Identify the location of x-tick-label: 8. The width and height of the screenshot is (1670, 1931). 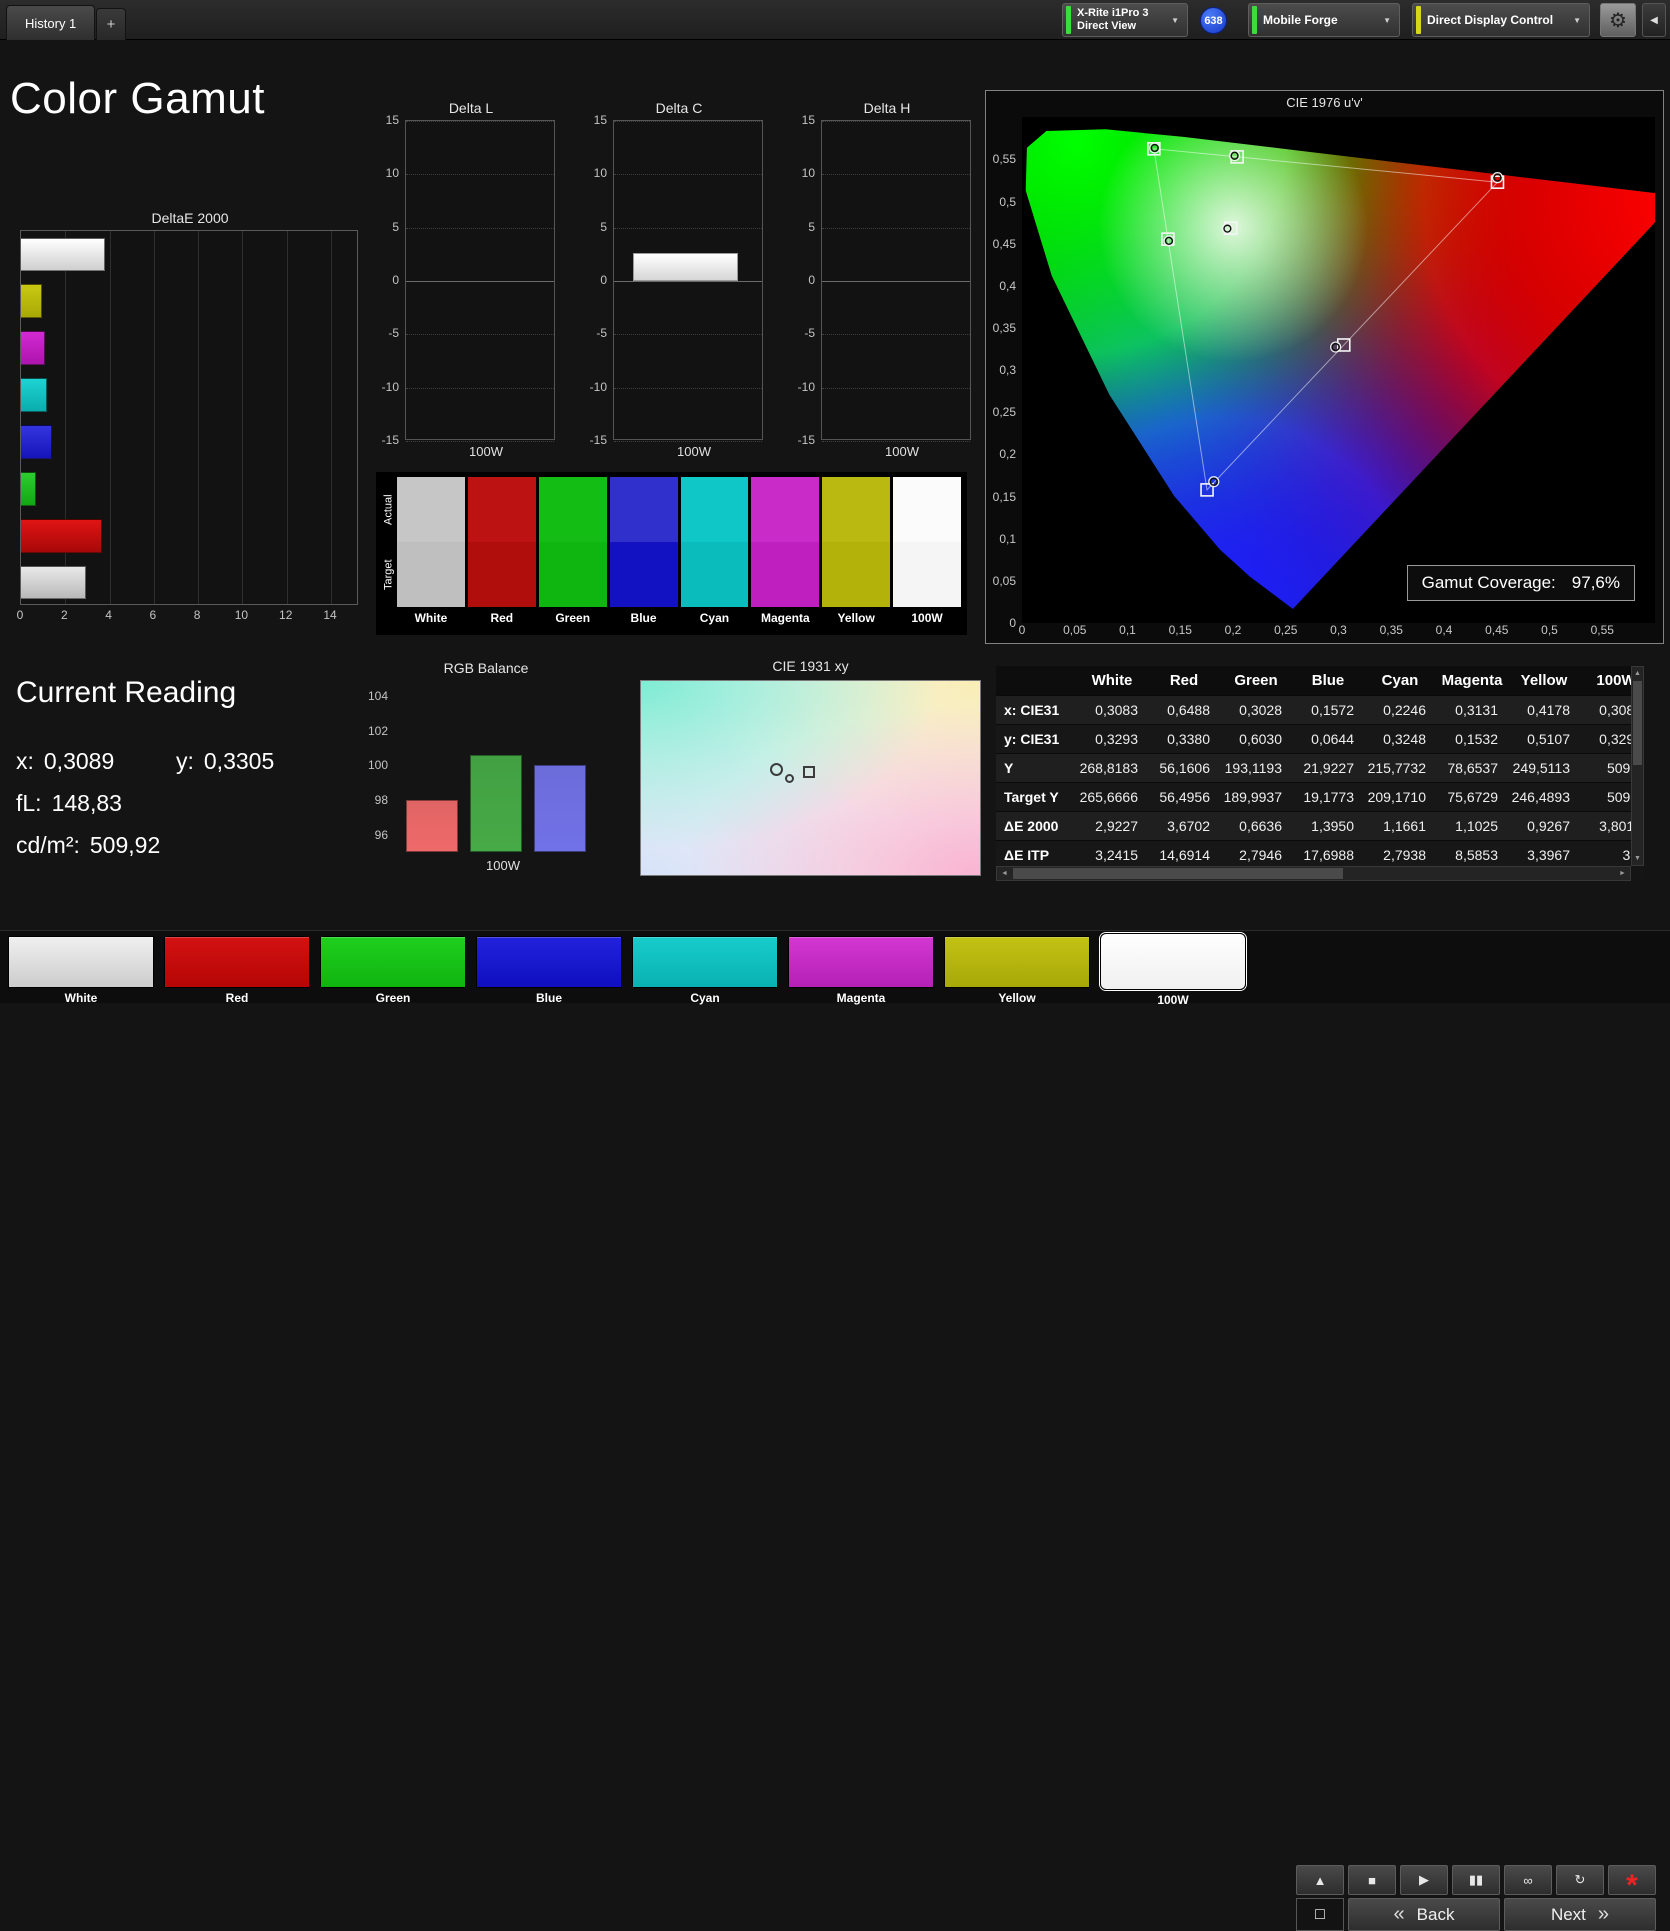
(197, 615).